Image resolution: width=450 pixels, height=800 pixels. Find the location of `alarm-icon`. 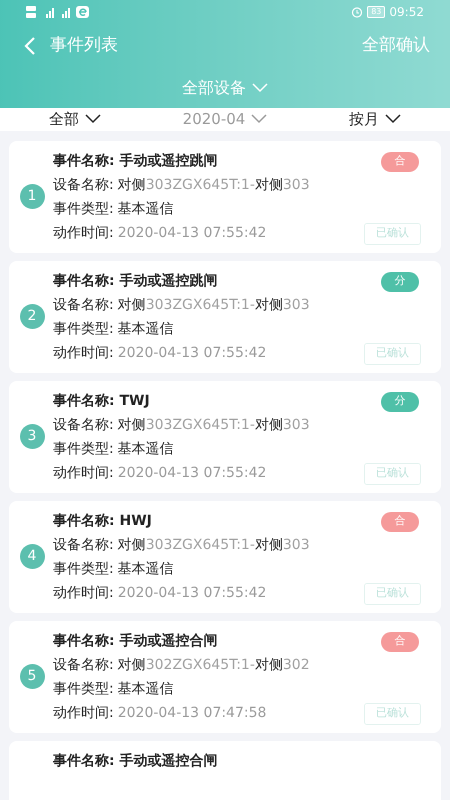

alarm-icon is located at coordinates (357, 12).